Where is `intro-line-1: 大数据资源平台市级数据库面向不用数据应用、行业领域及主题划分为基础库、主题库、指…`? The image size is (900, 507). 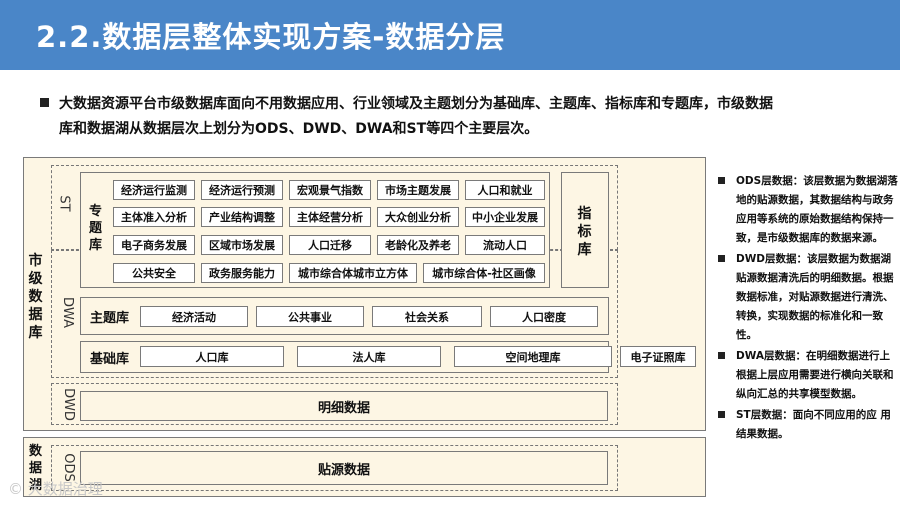 intro-line-1: 大数据资源平台市级数据库面向不用数据应用、行业领域及主题划分为基础库、主题库、指… is located at coordinates (416, 104).